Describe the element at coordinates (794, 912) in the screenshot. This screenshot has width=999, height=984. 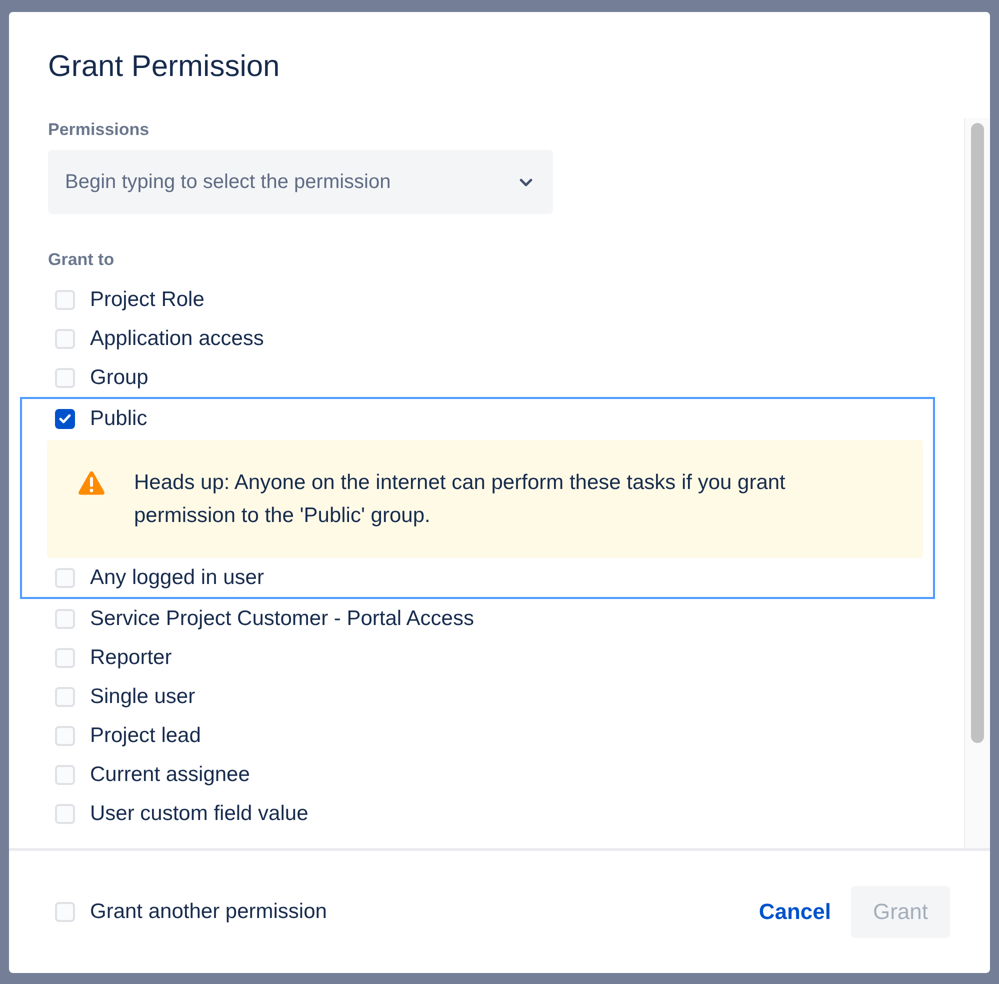
I see `cancel-button: Cancel` at that location.